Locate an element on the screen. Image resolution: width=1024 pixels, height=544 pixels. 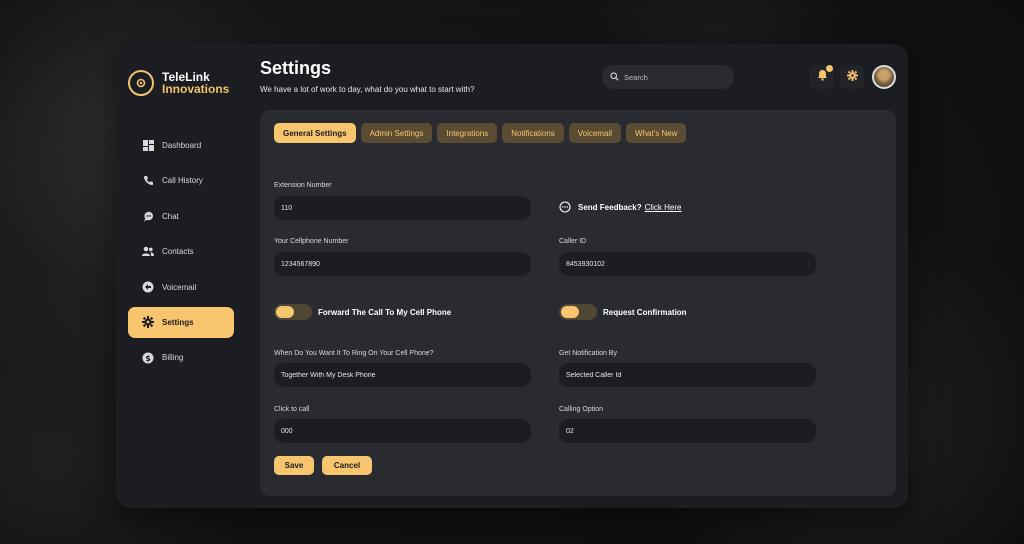
send-feedback: Send Feedback? Click Here is located at coordinates (620, 207).